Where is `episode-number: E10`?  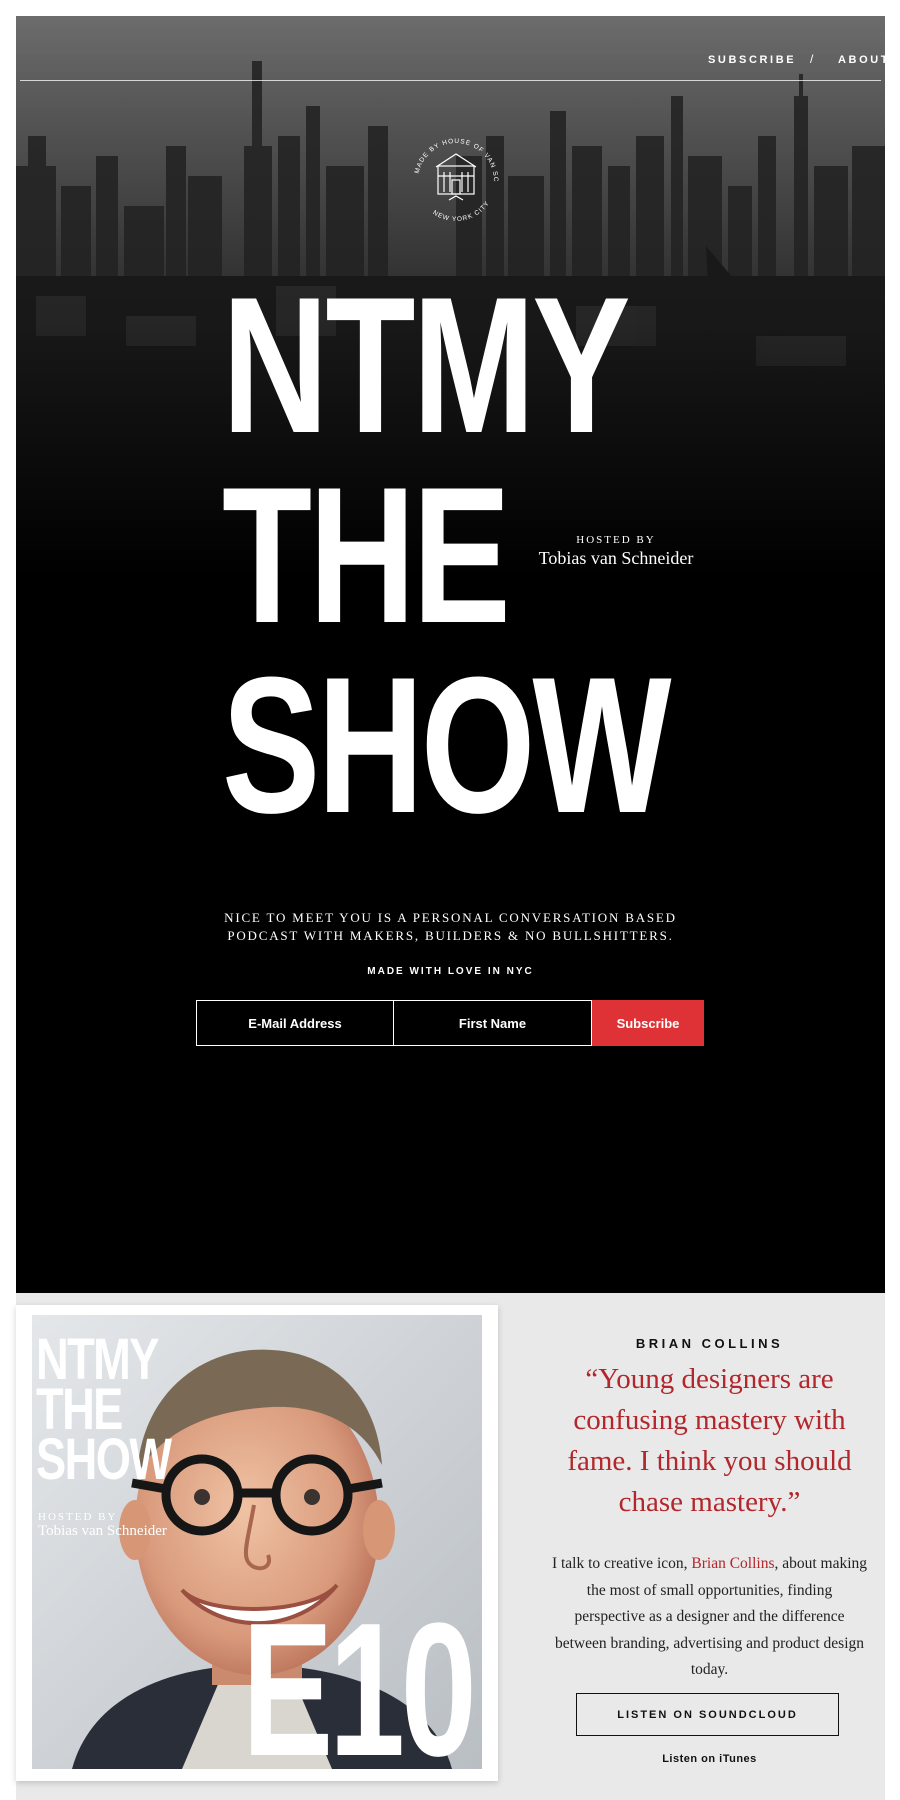
episode-number: E10 is located at coordinates (359, 1690).